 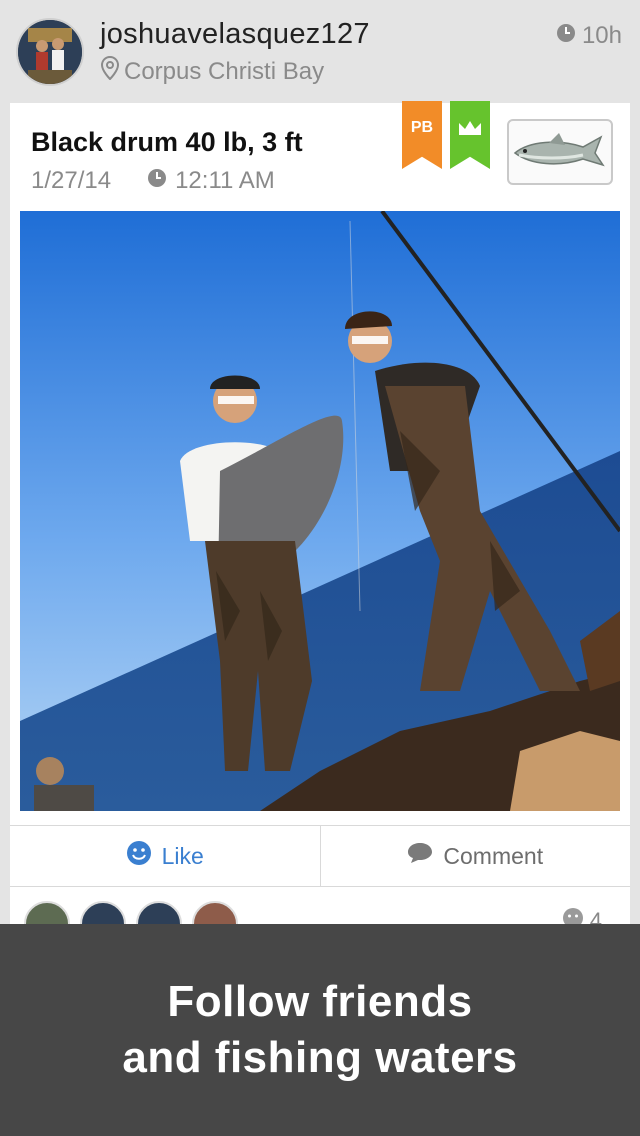 I want to click on species-thumbnail, so click(x=560, y=152).